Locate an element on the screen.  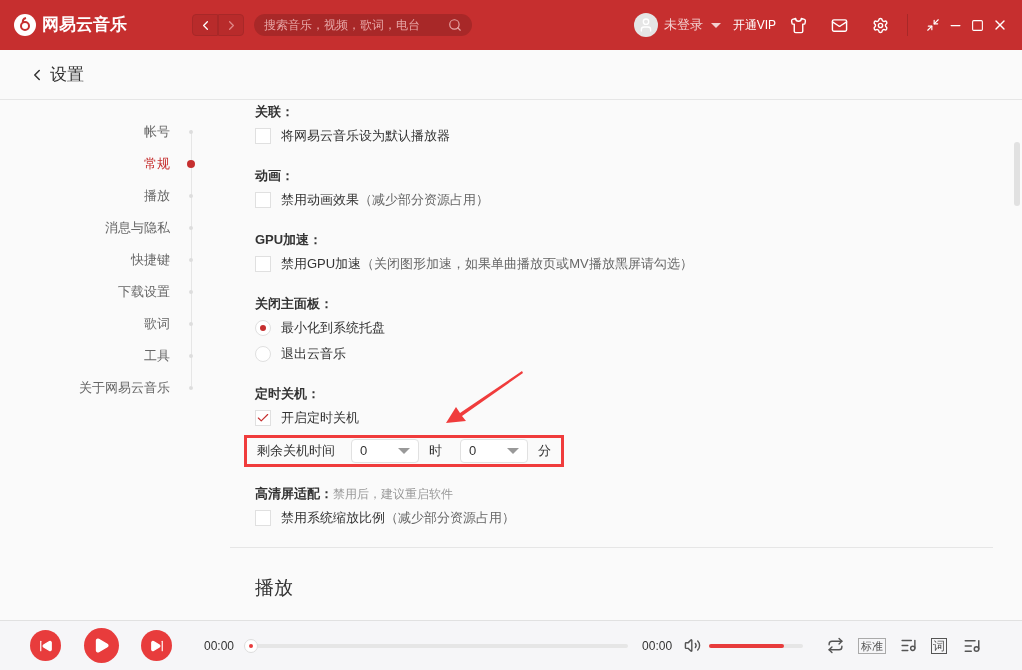
next-icon is located at coordinates (156, 645).